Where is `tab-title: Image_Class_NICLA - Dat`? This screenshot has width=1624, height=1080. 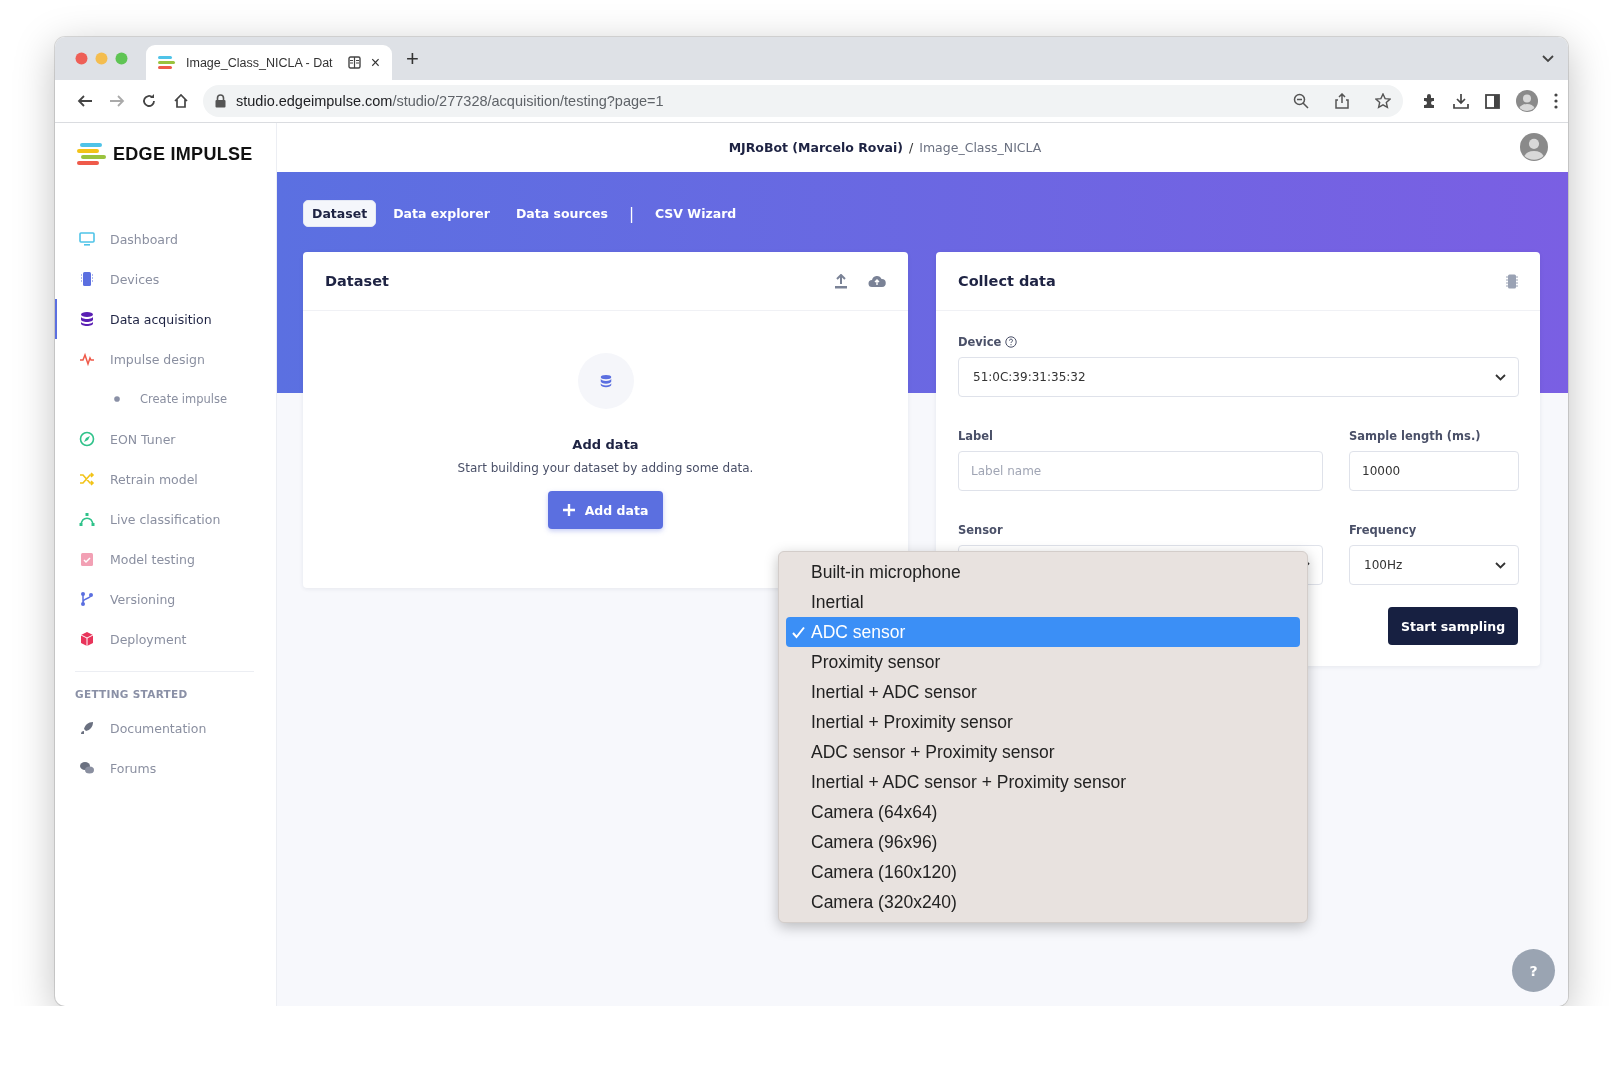
tab-title: Image_Class_NICLA - Dat is located at coordinates (260, 62).